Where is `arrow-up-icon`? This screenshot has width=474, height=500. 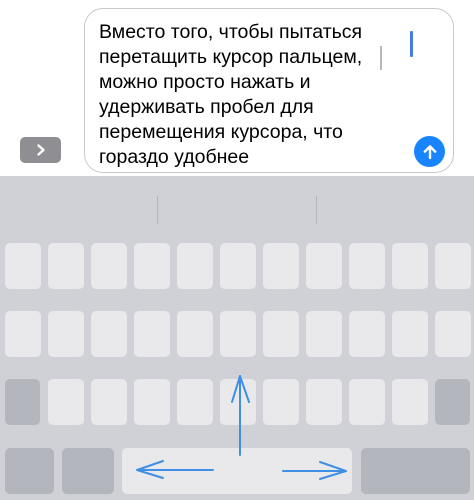 arrow-up-icon is located at coordinates (429, 151).